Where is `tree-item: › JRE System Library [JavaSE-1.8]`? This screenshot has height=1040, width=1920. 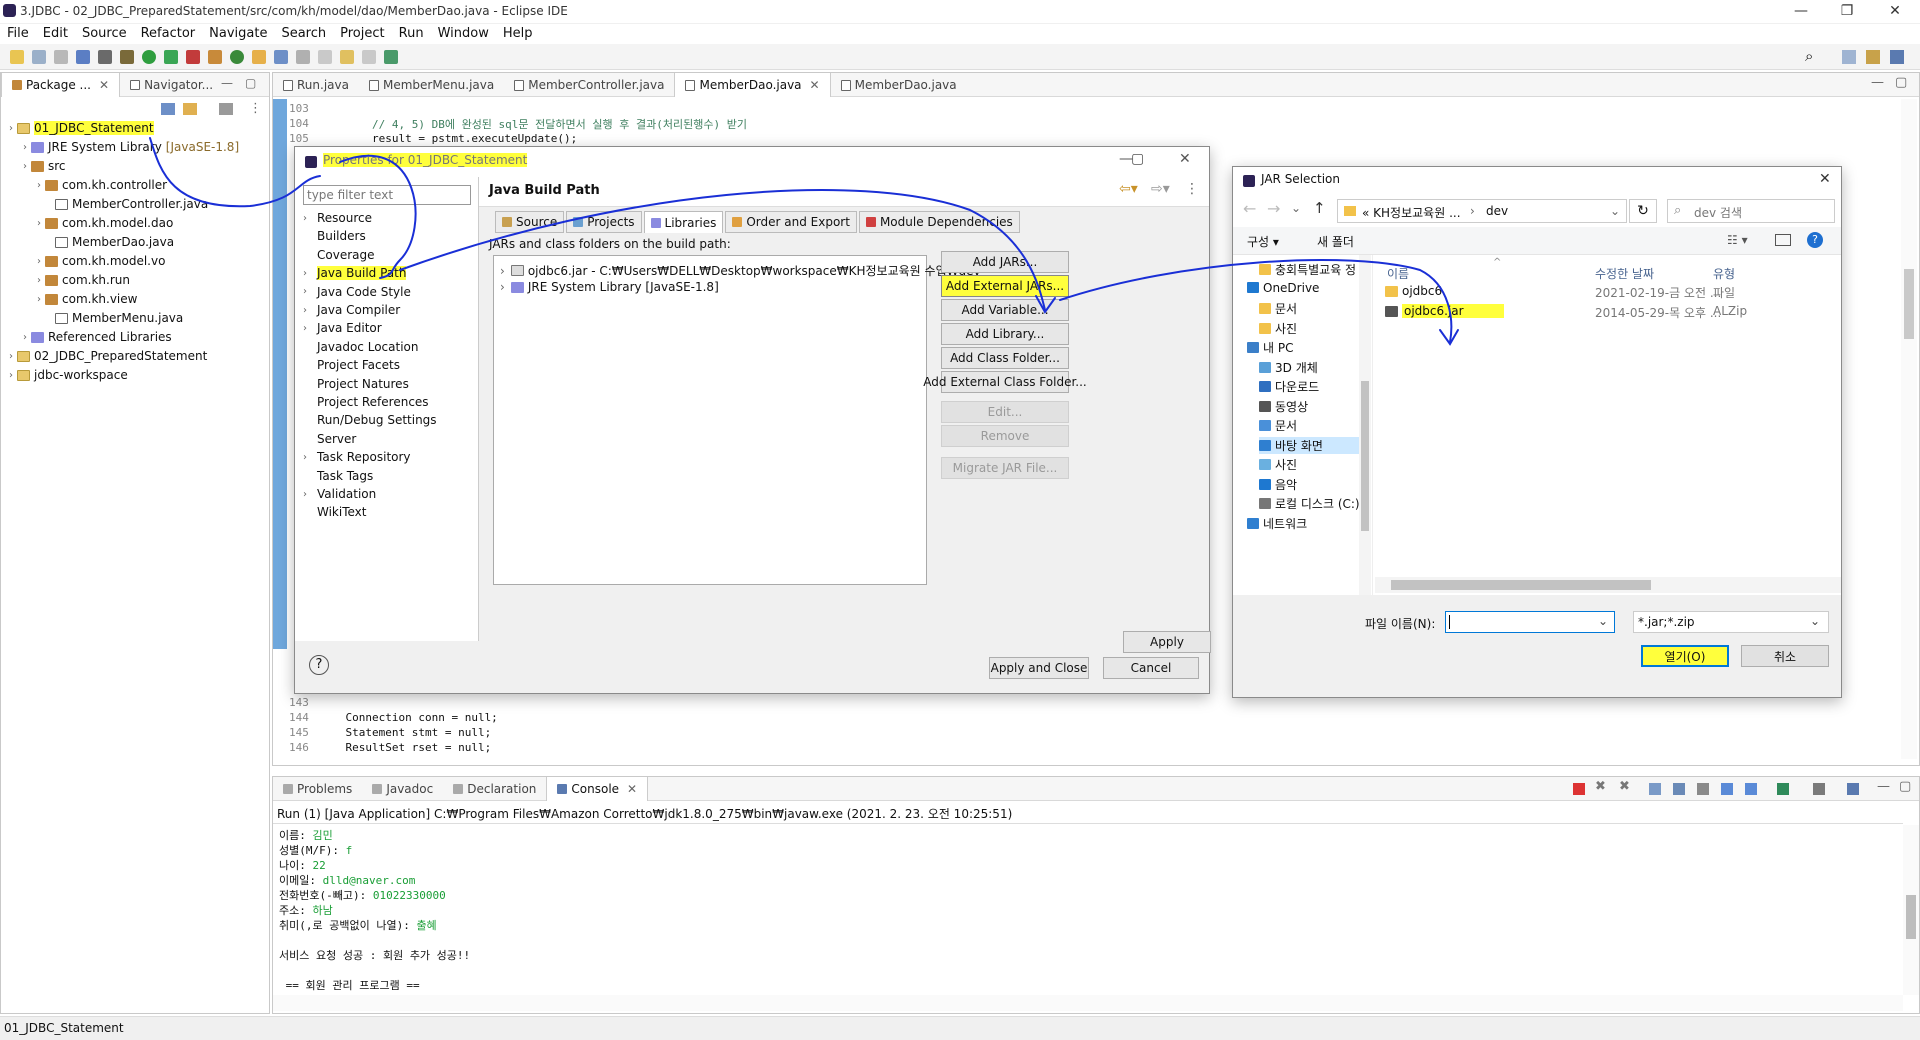 tree-item: › JRE System Library [JavaSE-1.8] is located at coordinates (131, 147).